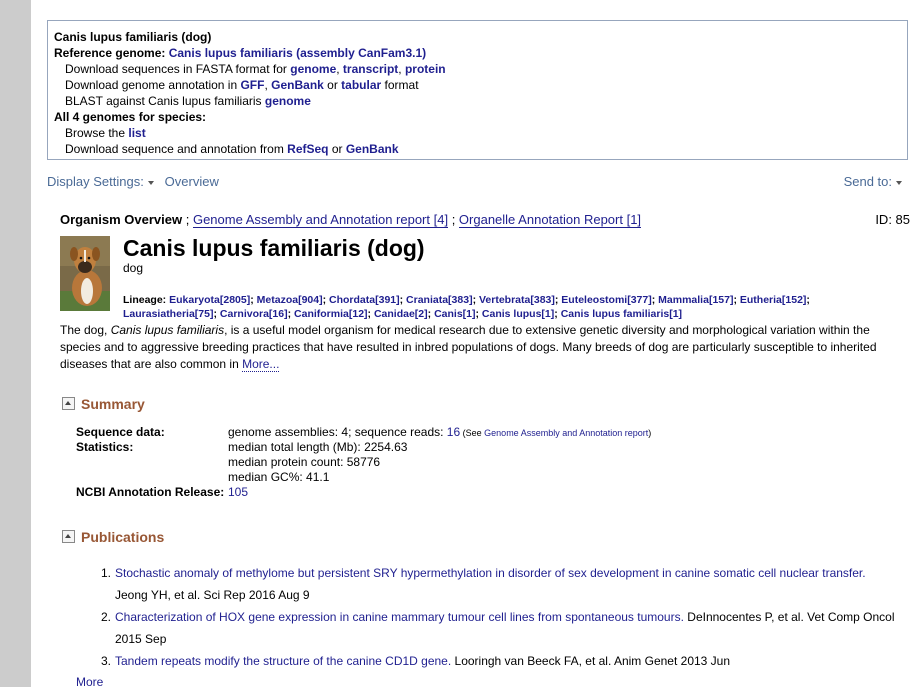 The height and width of the screenshot is (689, 920). What do you see at coordinates (290, 300) in the screenshot?
I see `lineage-item: Metazoa[904]` at bounding box center [290, 300].